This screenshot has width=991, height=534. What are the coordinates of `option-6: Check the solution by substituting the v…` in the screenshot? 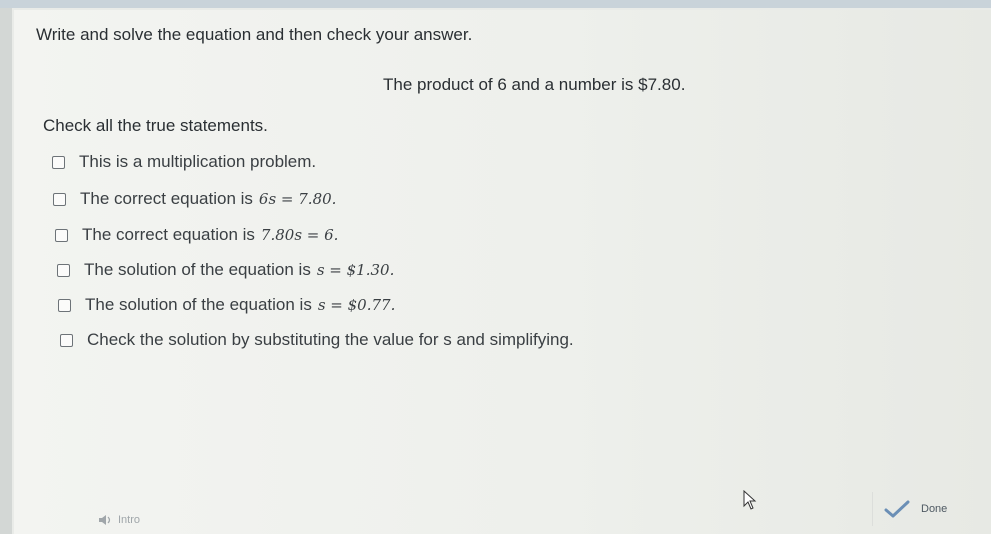 It's located at (317, 340).